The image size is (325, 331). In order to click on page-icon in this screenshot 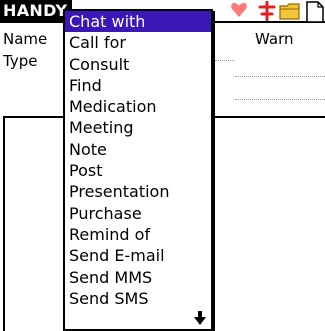, I will do `click(315, 12)`.